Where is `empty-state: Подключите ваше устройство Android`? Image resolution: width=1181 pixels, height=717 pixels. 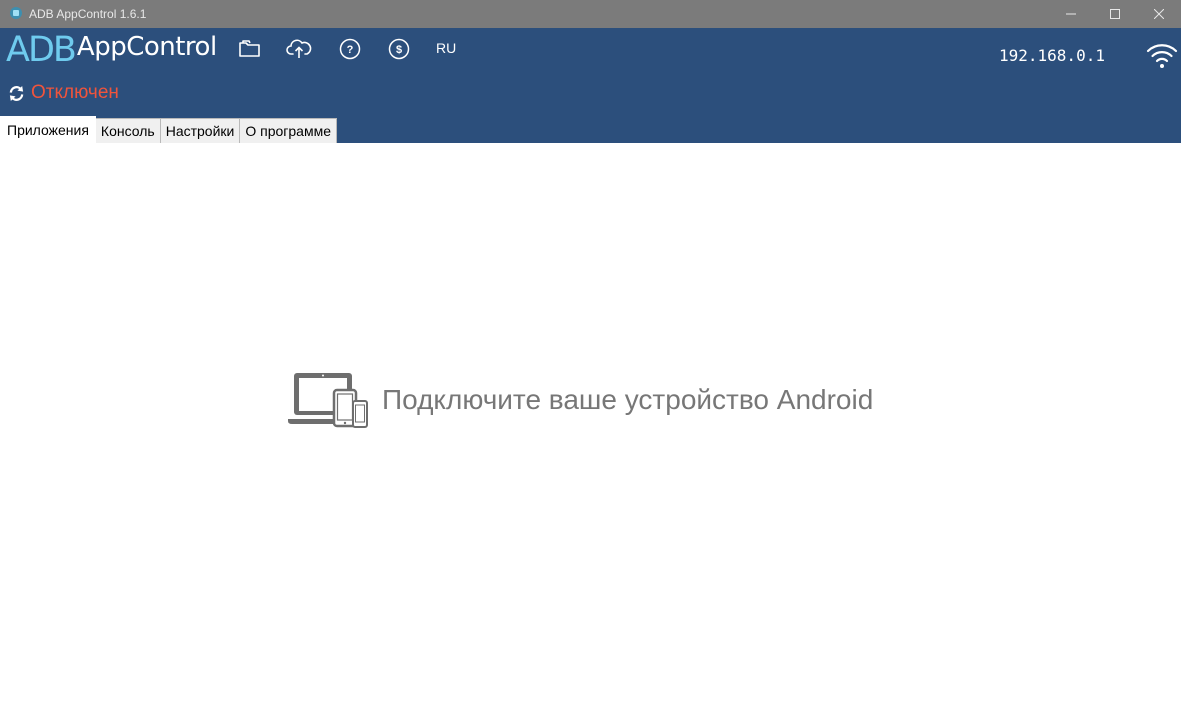 empty-state: Подключите ваше устройство Android is located at coordinates (580, 400).